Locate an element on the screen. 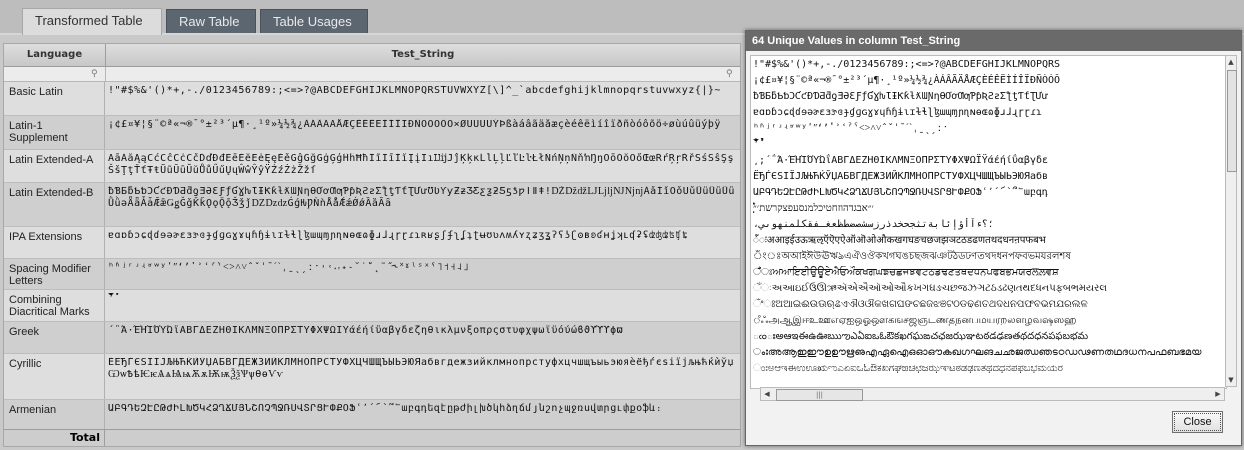 This screenshot has width=1244, height=450. list-item: ஂஃஅஆஇஈஉஊஎஏஐஒஓஔகஙசஜஞடணதநனபமயரறலளழவஷஸஹ is located at coordinates (915, 320).